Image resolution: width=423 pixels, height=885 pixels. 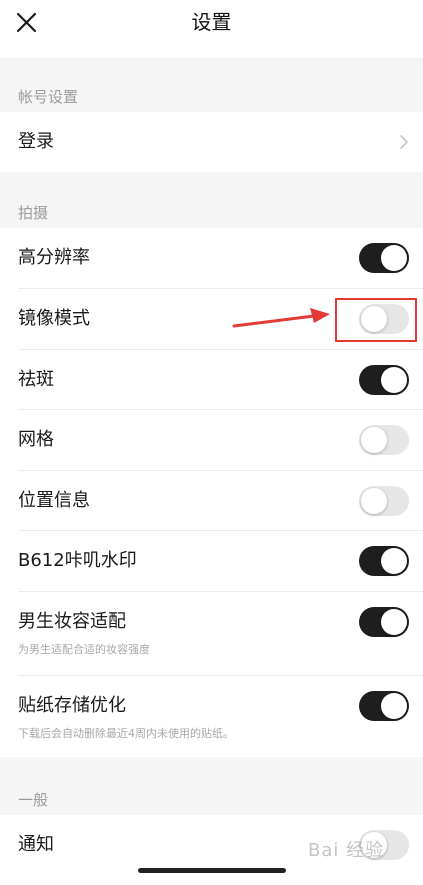 What do you see at coordinates (211, 258) in the screenshot?
I see `setting-row-high-resolution: 高分辨率` at bounding box center [211, 258].